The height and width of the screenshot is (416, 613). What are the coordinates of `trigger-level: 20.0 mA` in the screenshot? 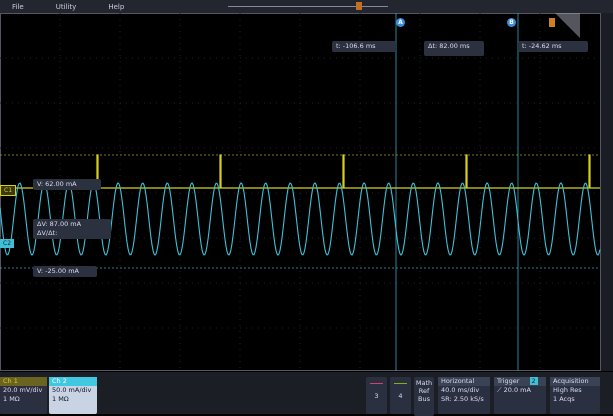 It's located at (517, 390).